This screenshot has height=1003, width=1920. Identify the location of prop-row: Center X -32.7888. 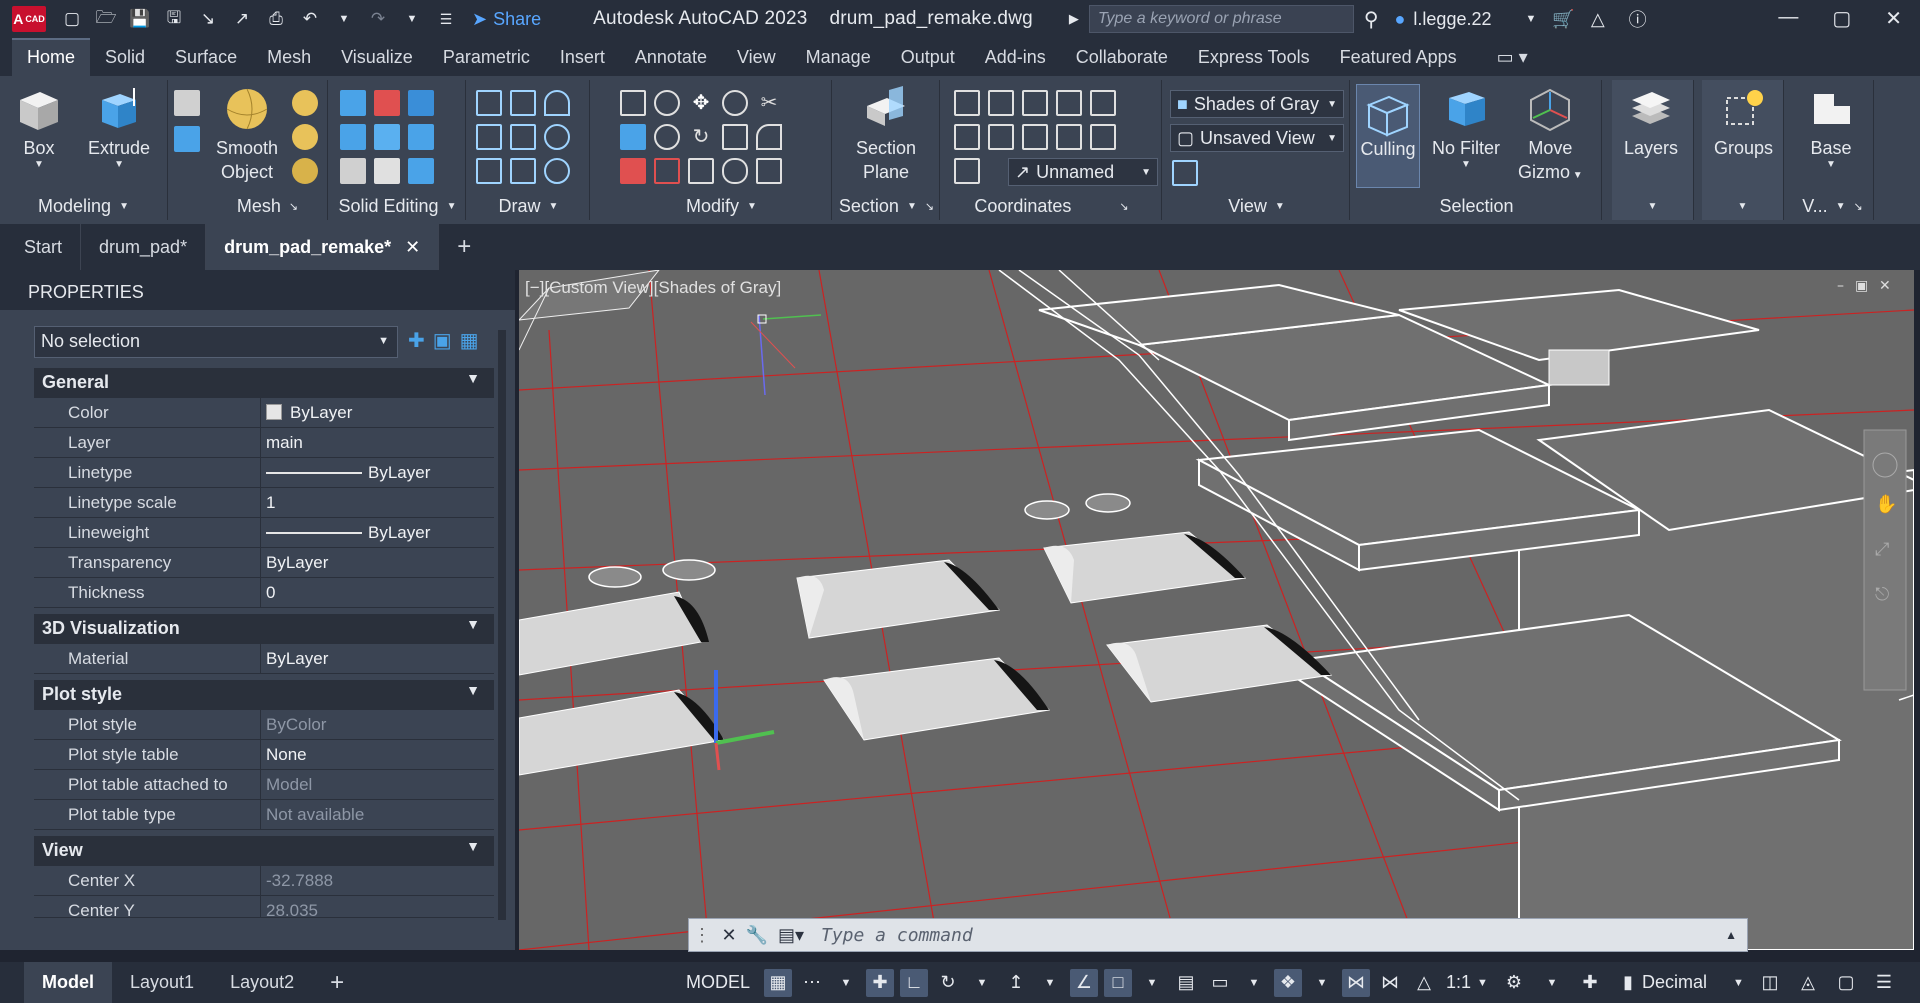
(264, 881).